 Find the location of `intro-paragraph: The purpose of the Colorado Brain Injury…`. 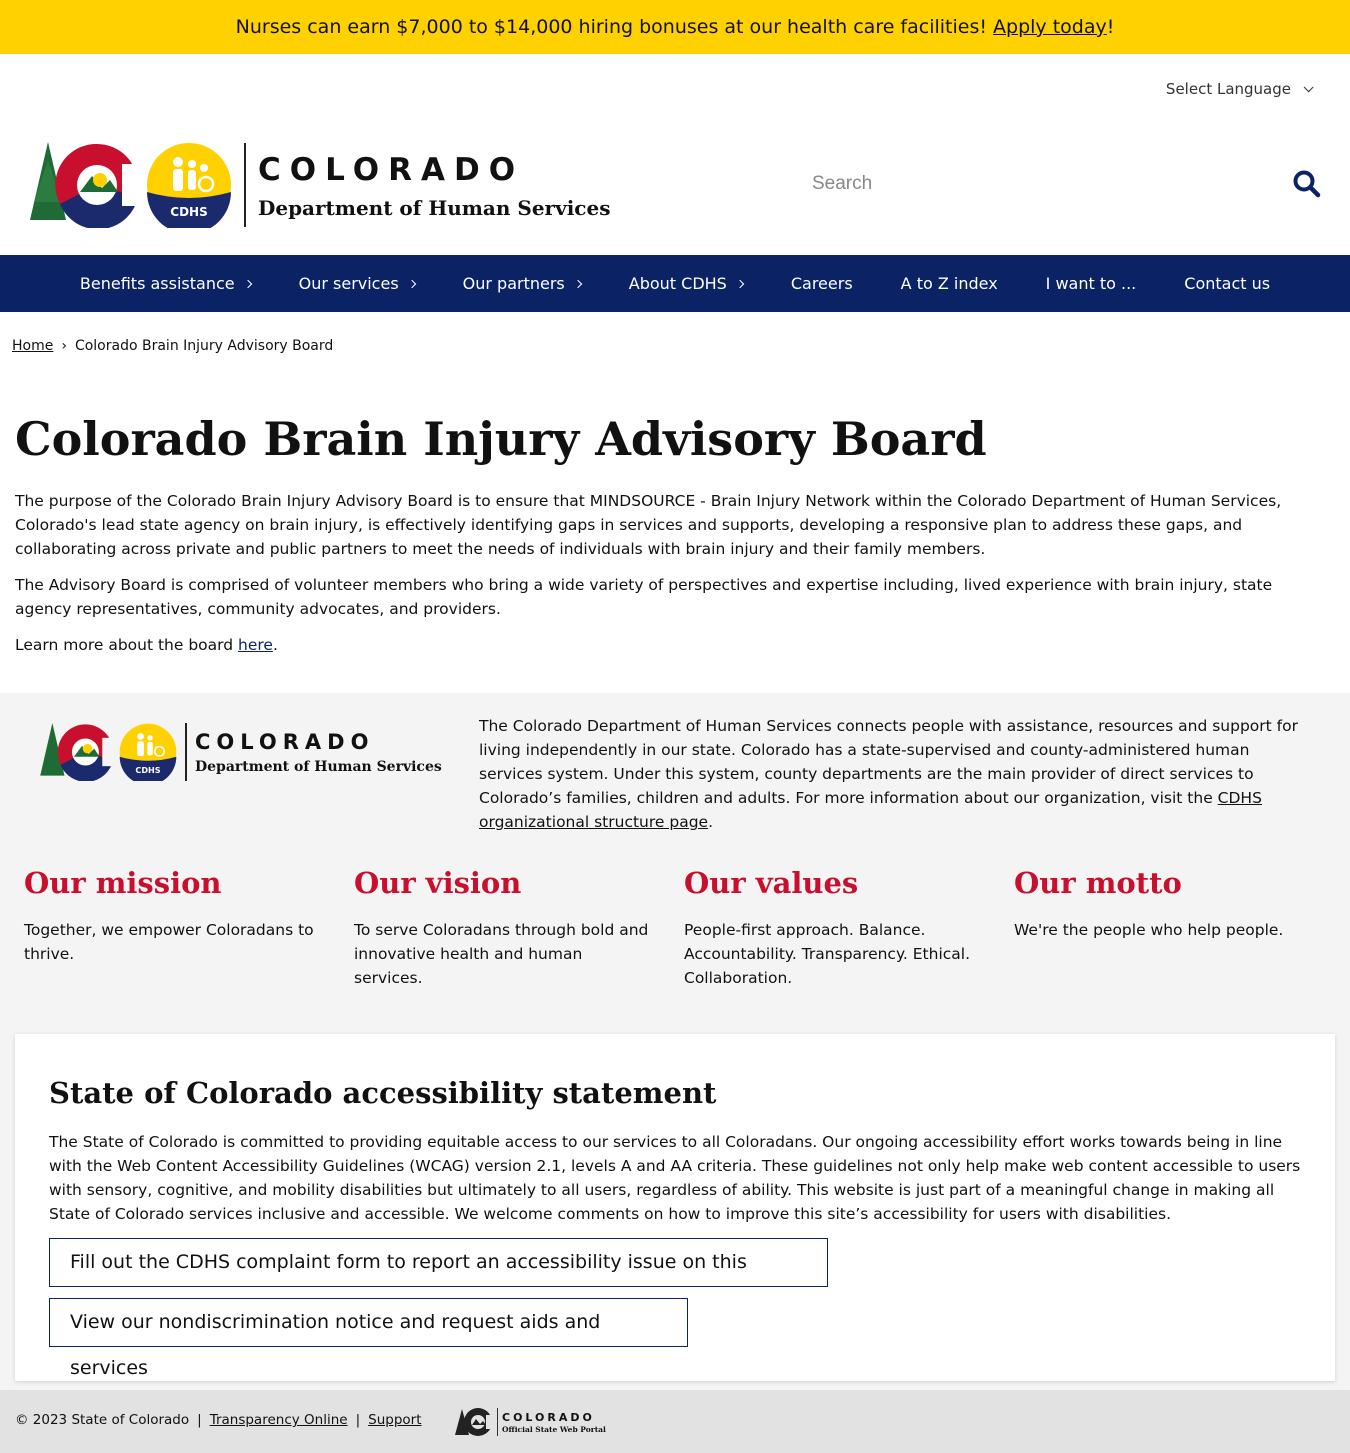

intro-paragraph: The purpose of the Colorado Brain Injury… is located at coordinates (648, 525).